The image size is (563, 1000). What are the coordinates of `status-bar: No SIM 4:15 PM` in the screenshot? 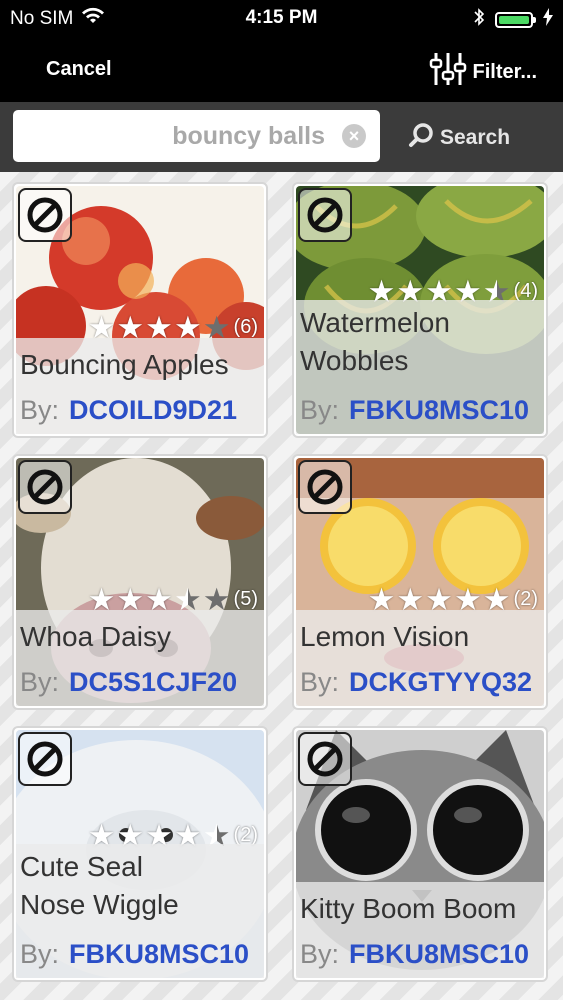 It's located at (281, 18).